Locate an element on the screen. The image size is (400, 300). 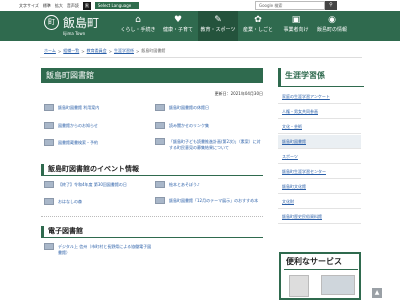
scroll-to-top-button: ▲ is located at coordinates (377, 293).